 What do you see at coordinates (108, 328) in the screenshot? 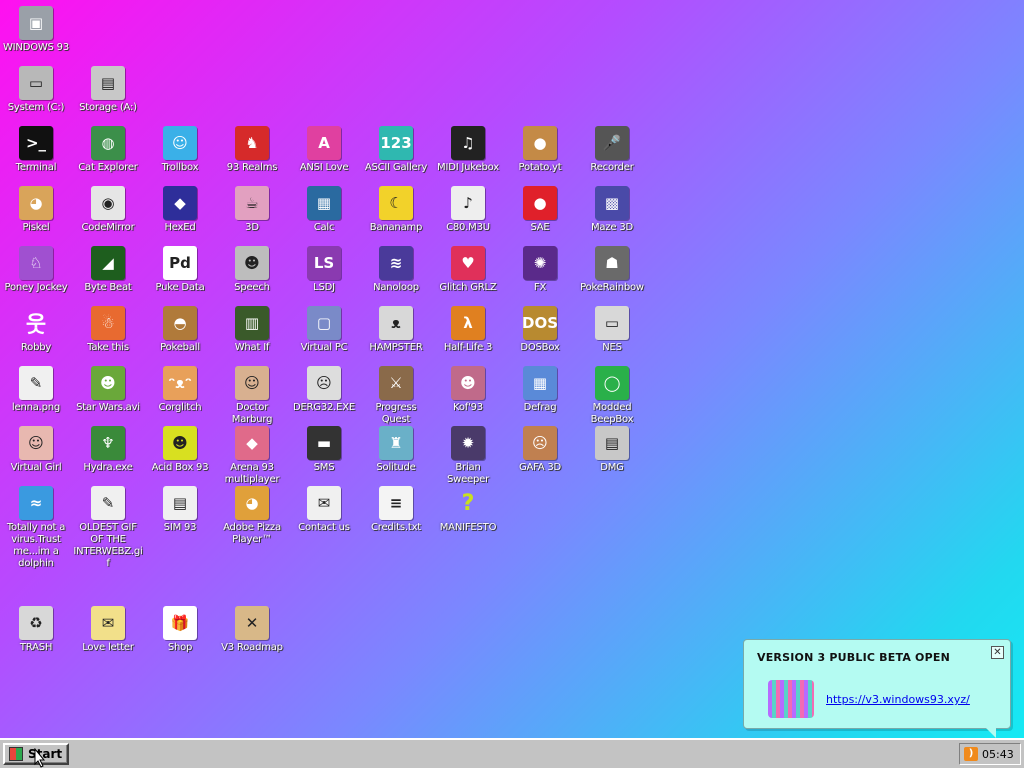
I see `desktop-icon-old-man: ☃ Take this` at bounding box center [108, 328].